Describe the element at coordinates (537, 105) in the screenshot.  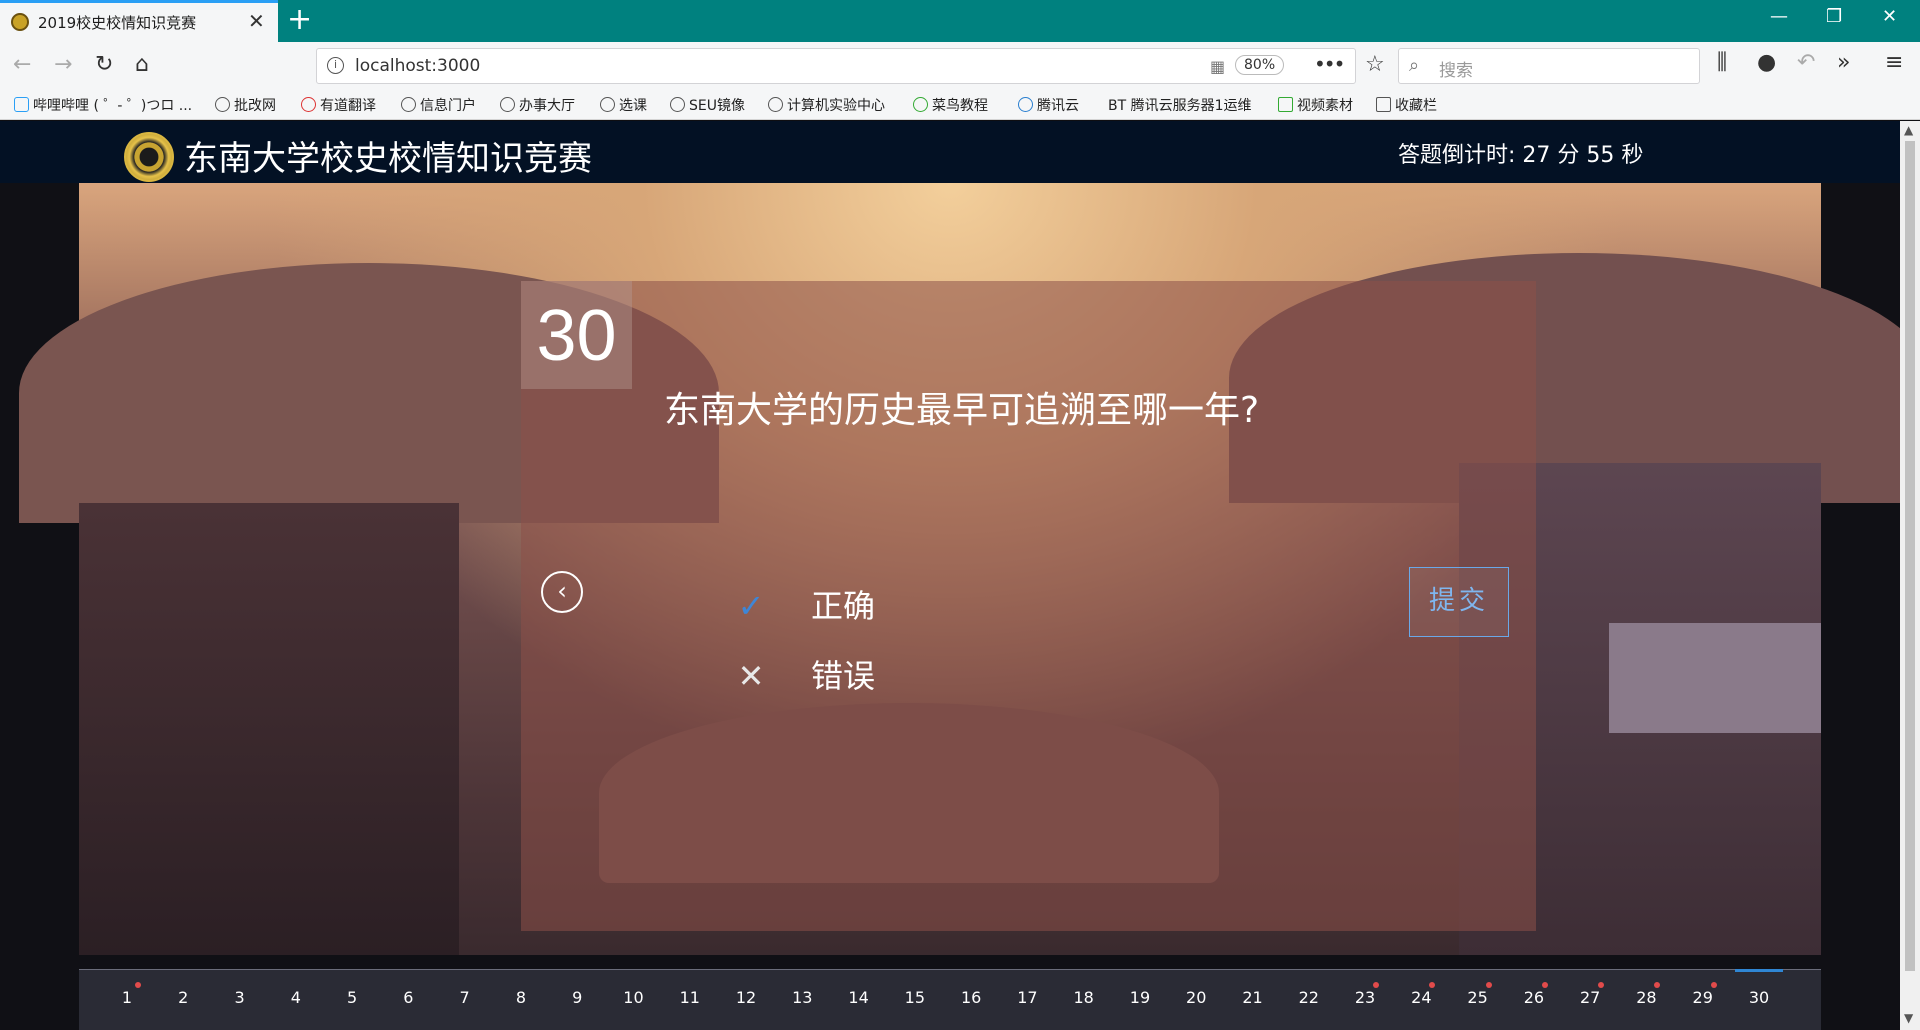
I see `bookmark-service-hall: 办事大厅` at that location.